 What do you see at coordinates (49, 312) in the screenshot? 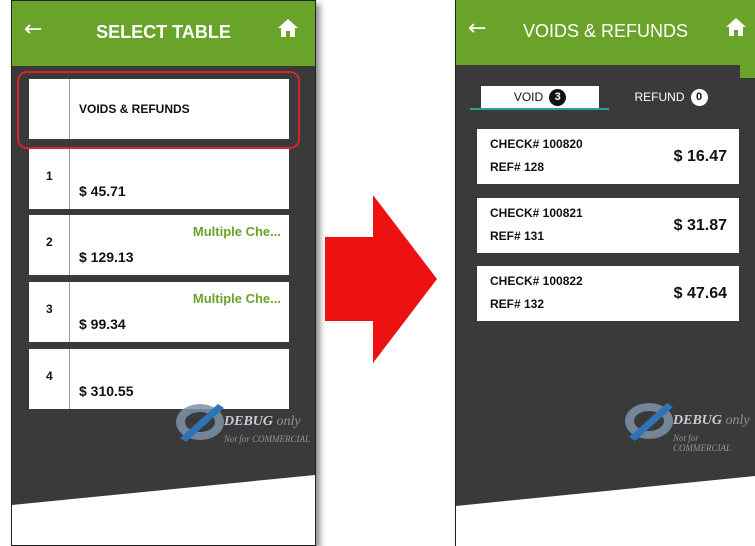
I see `row-number: 3` at bounding box center [49, 312].